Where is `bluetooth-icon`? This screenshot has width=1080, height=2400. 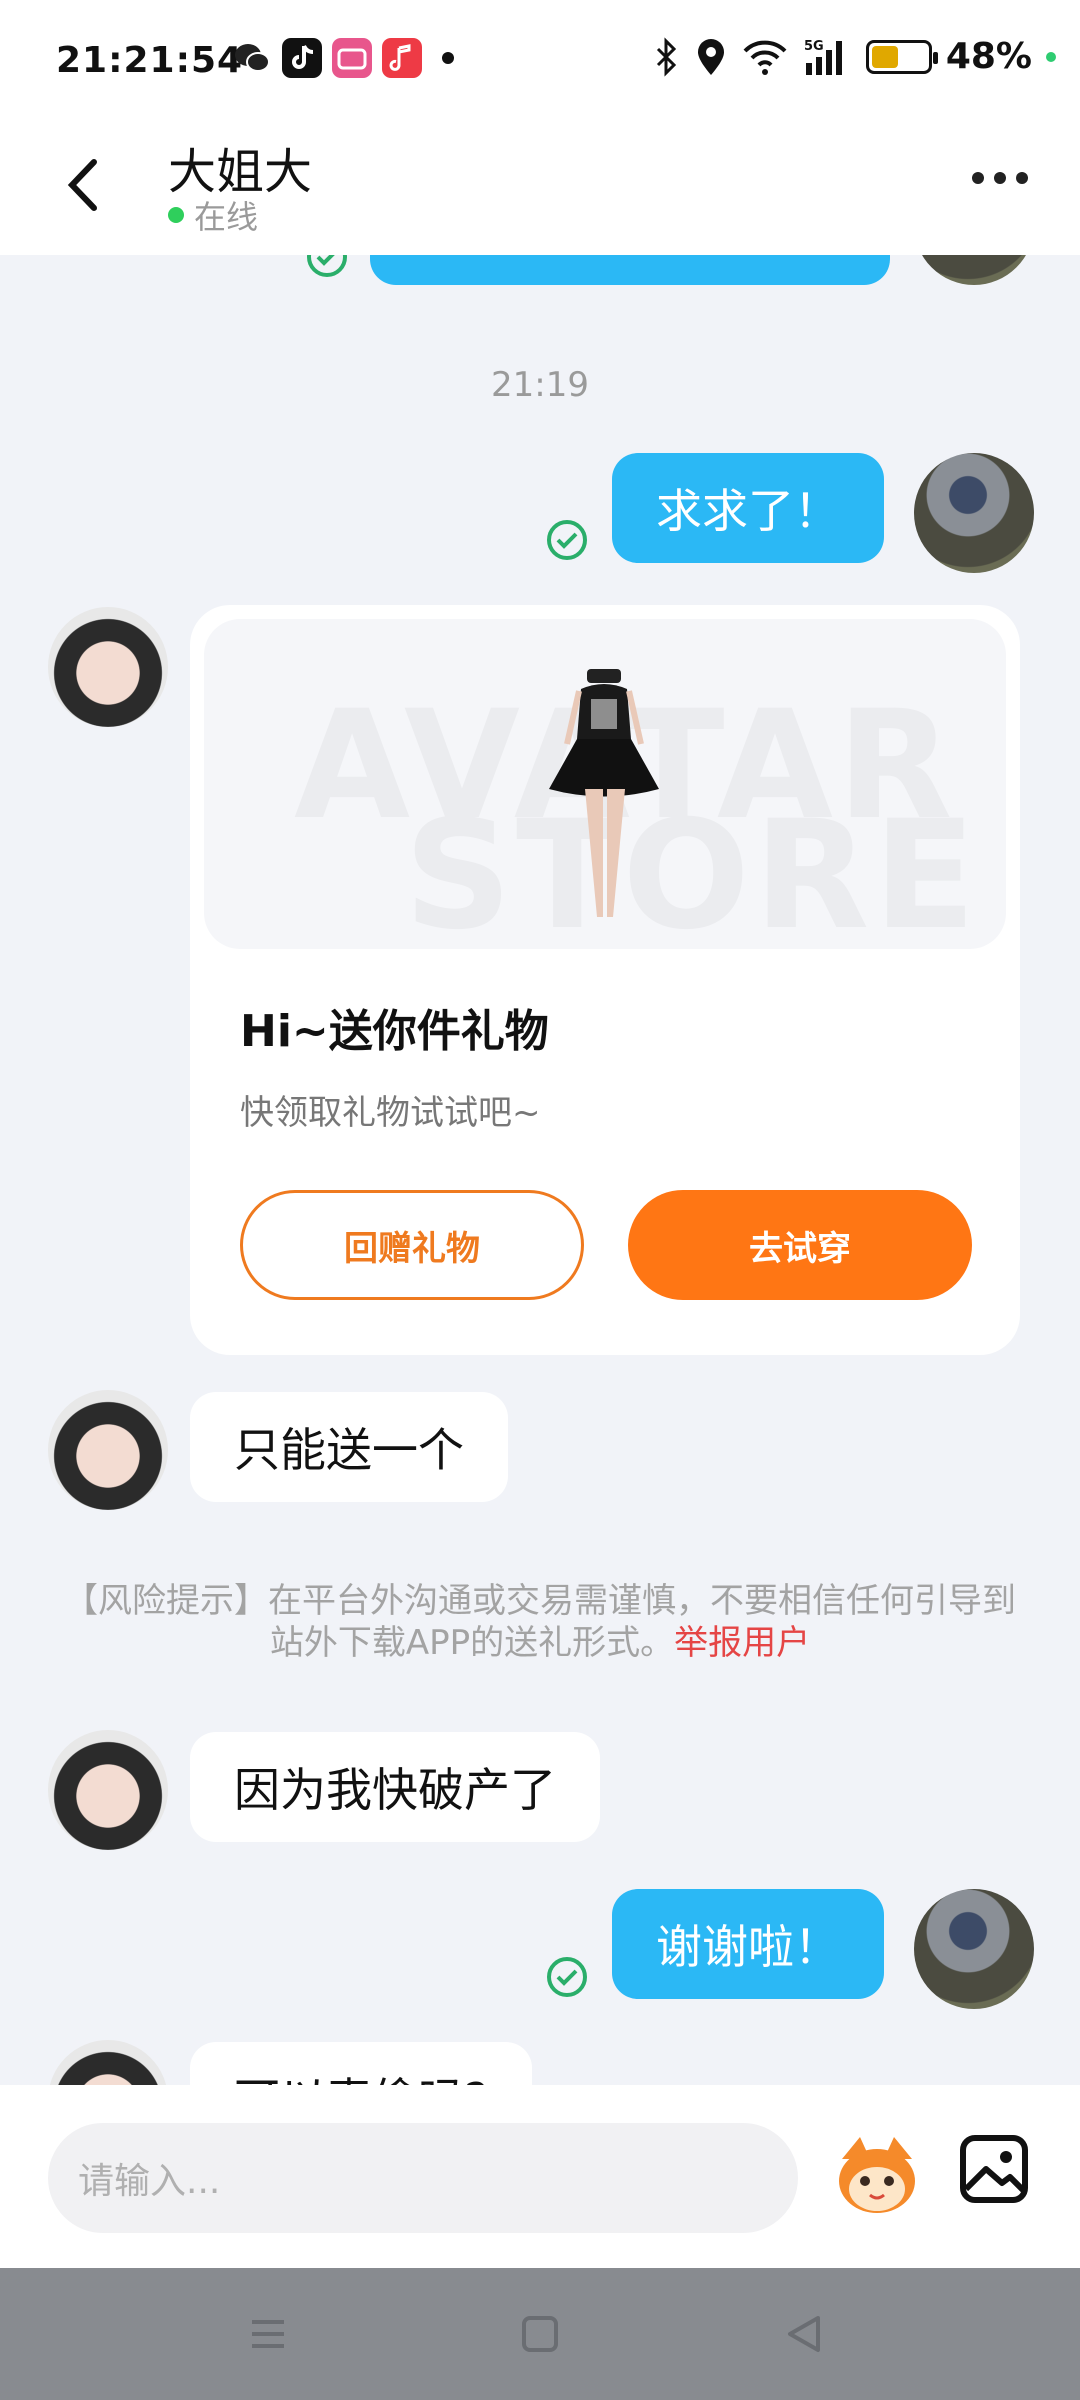 bluetooth-icon is located at coordinates (666, 56).